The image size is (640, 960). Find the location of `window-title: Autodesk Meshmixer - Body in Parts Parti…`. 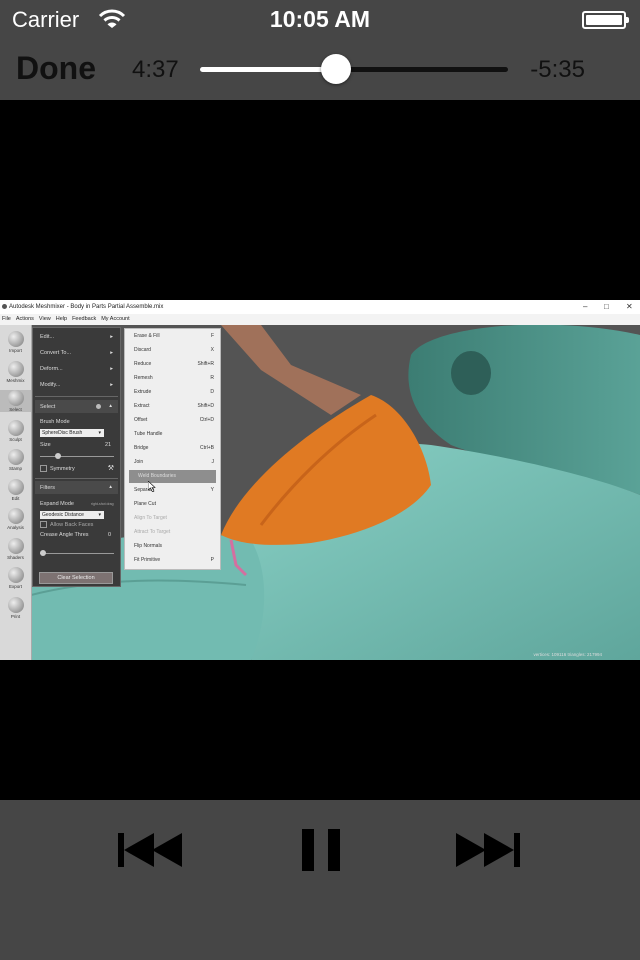

window-title: Autodesk Meshmixer - Body in Parts Parti… is located at coordinates (86, 307).